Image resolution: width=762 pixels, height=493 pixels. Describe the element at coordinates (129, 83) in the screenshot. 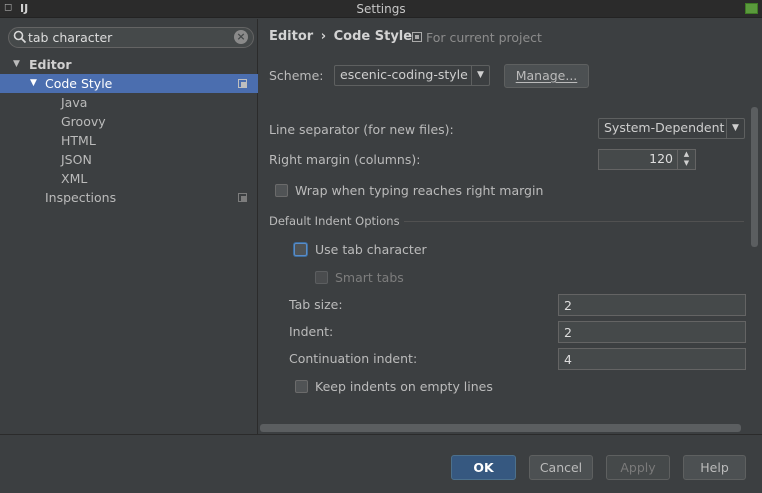

I see `tree-item-code-style: ▼ Code Style` at that location.